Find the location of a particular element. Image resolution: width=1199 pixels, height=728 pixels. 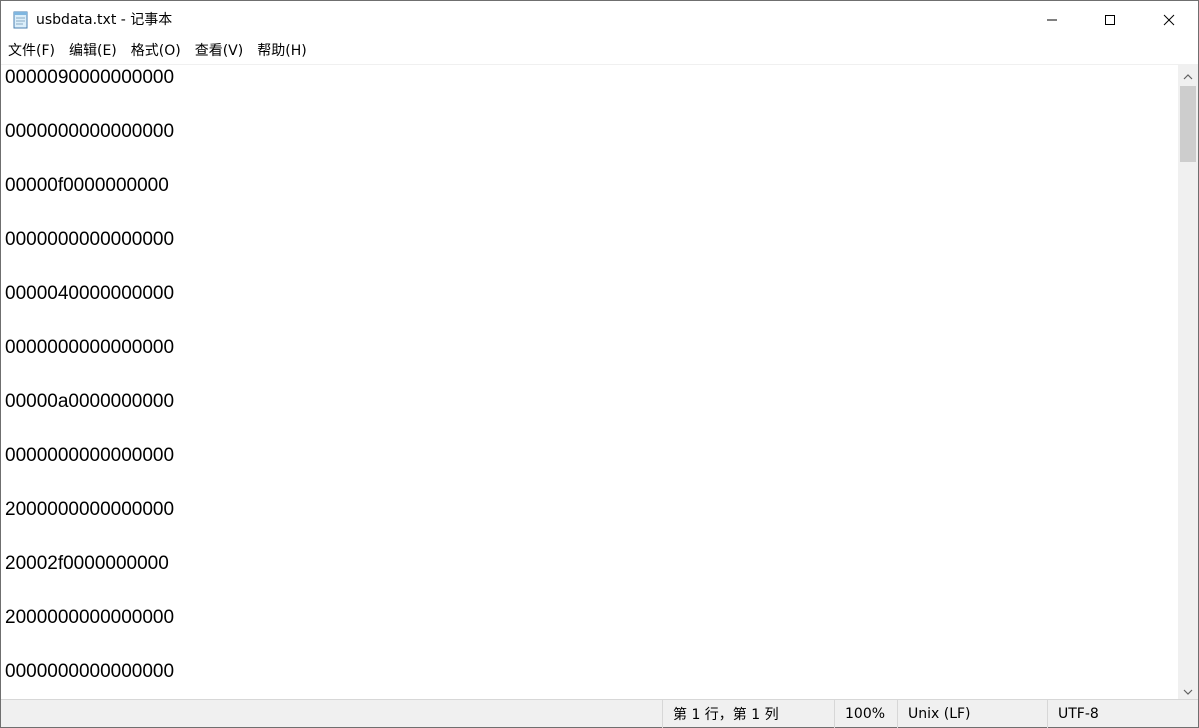

close-icon is located at coordinates (1169, 20).